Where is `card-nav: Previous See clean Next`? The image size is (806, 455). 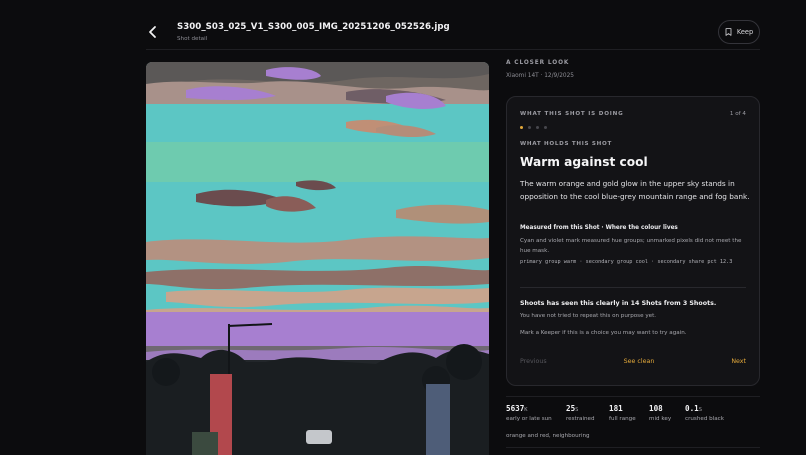
card-nav: Previous See clean Next is located at coordinates (633, 361).